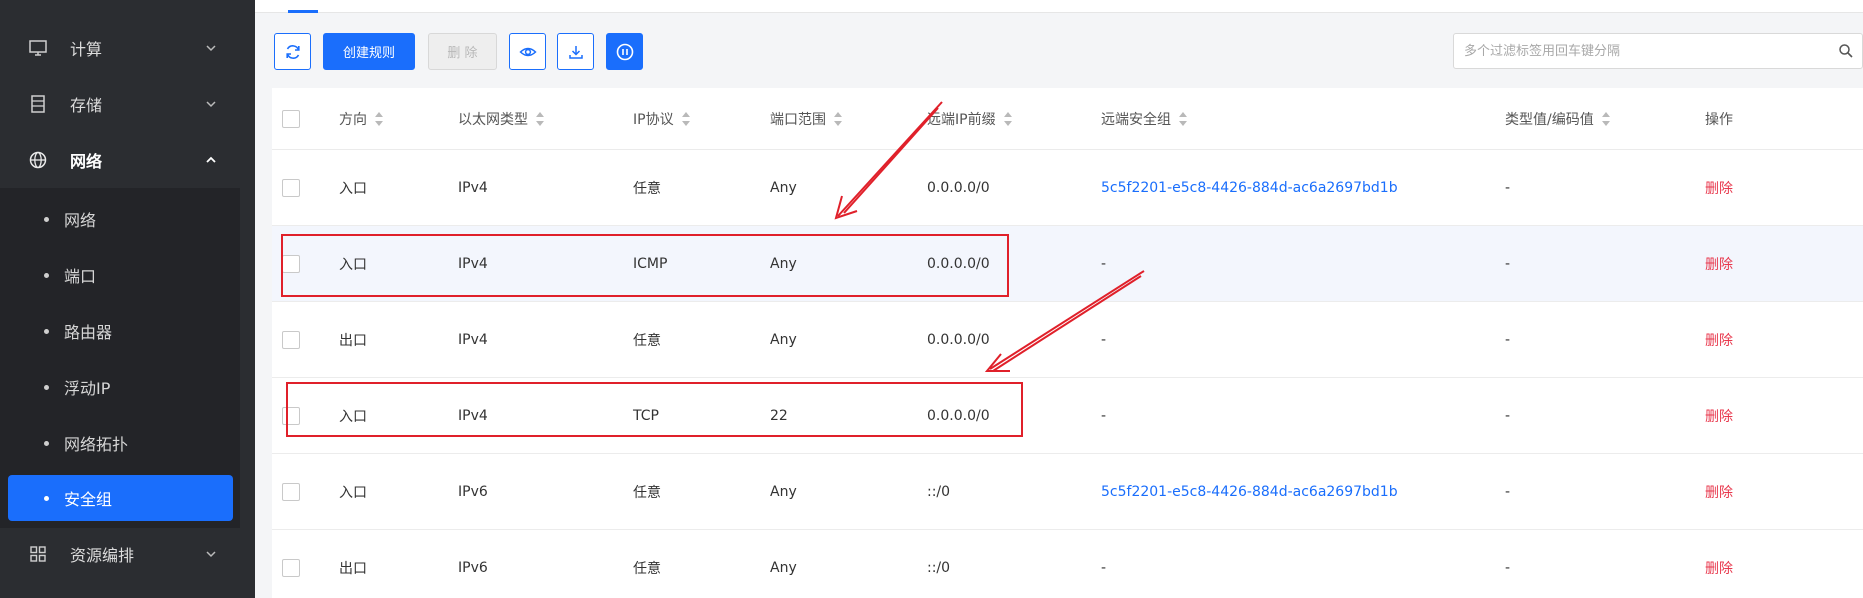  I want to click on sidebar: 计算 存储 网络 网络 端口 路由器 浮动IP 网络拓扑 安全组 资源编排, so click(127, 299).